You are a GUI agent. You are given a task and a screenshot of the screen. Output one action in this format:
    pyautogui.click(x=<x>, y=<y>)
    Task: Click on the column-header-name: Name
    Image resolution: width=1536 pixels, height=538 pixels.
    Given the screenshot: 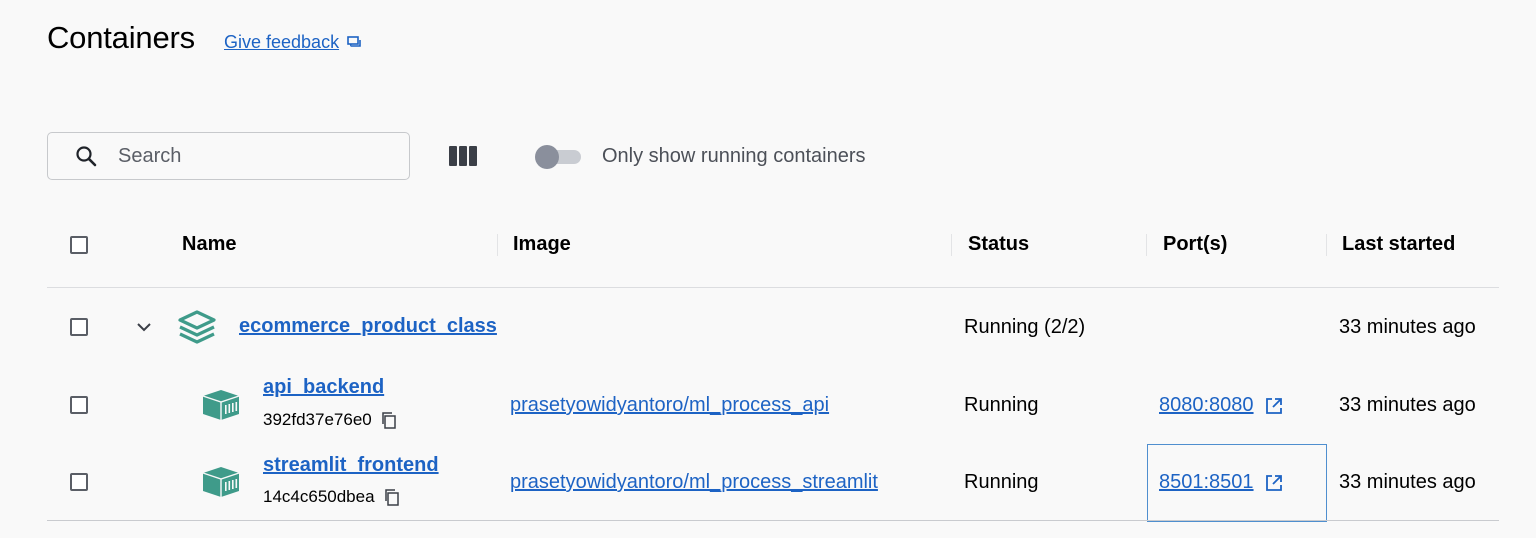 What is the action you would take?
    pyautogui.click(x=209, y=244)
    